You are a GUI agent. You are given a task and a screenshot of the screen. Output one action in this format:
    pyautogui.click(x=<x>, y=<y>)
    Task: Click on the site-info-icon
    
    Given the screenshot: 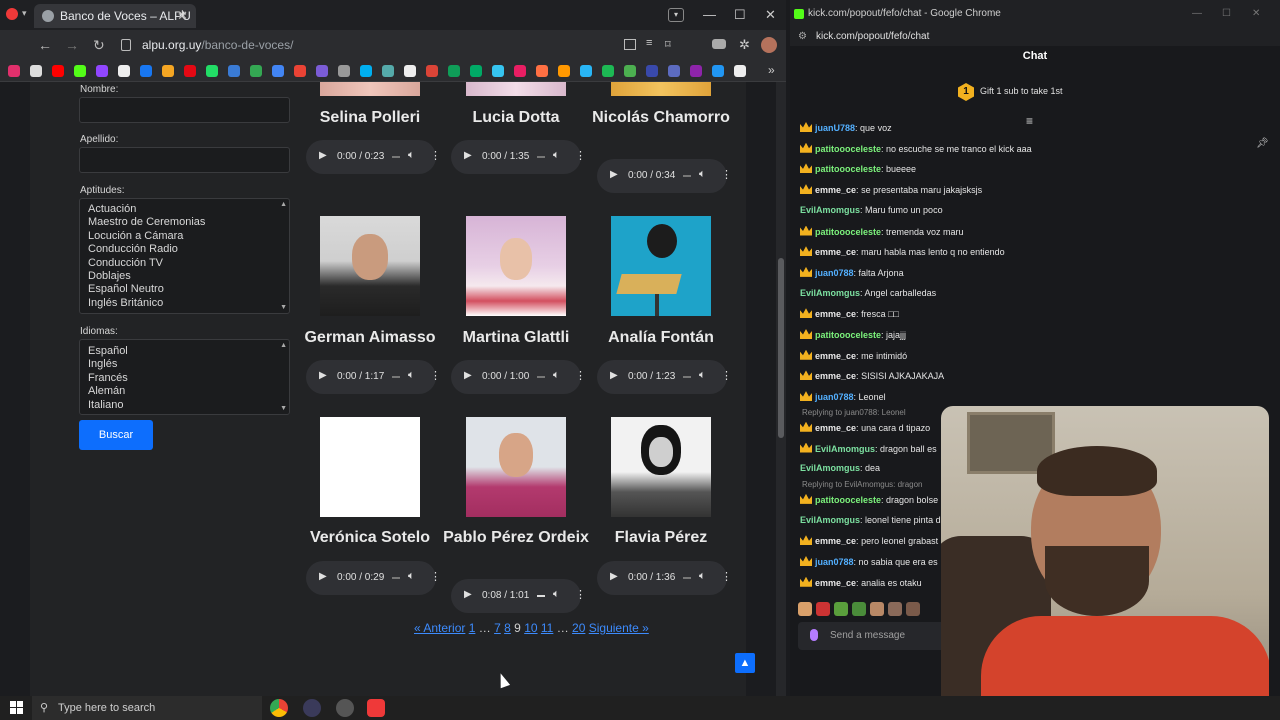 What is the action you would take?
    pyautogui.click(x=126, y=45)
    